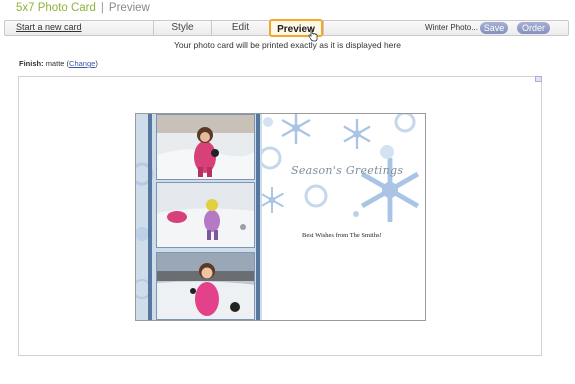  Describe the element at coordinates (55, 63) in the screenshot. I see `finish-value: matte` at that location.